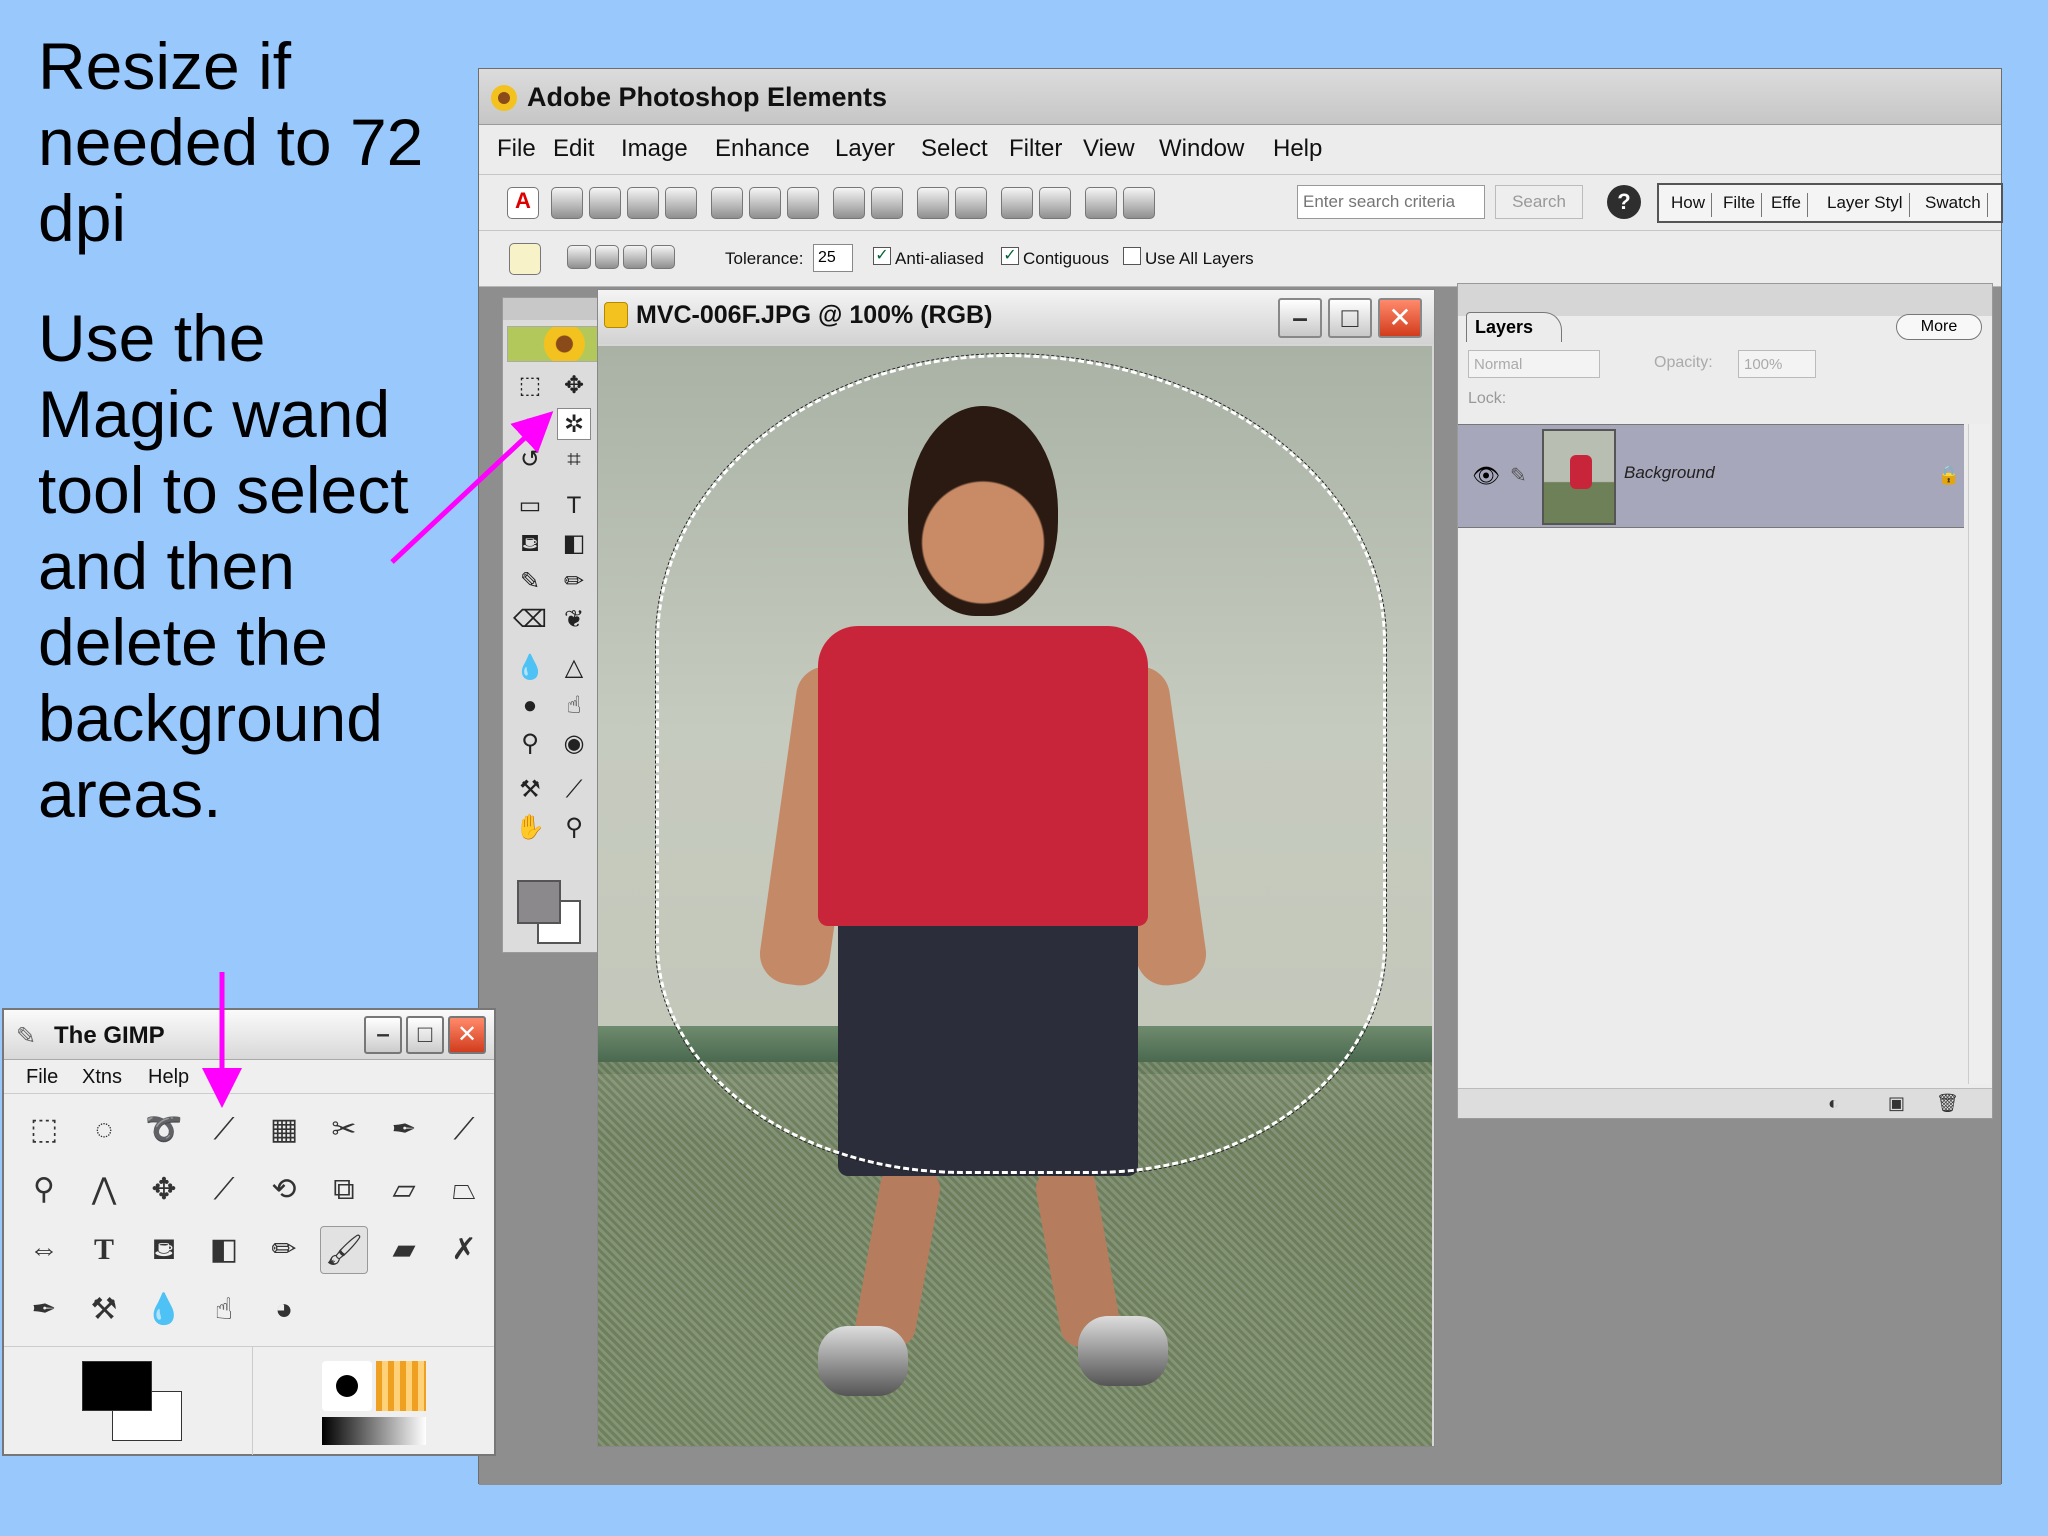 This screenshot has height=1536, width=2048. What do you see at coordinates (605, 203) in the screenshot?
I see `open-file-icon` at bounding box center [605, 203].